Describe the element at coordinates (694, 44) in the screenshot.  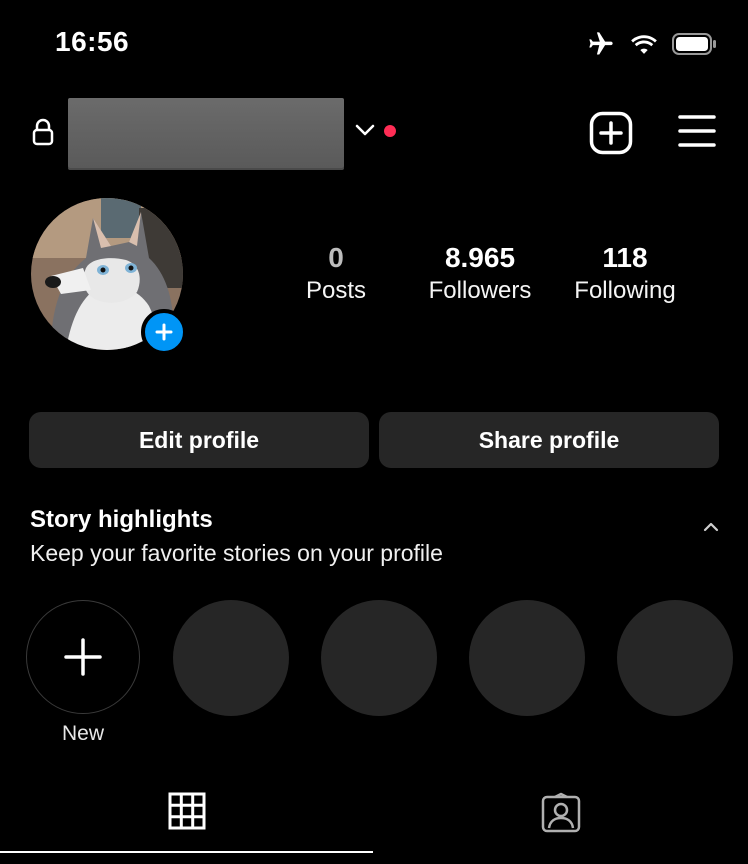
I see `battery-icon` at that location.